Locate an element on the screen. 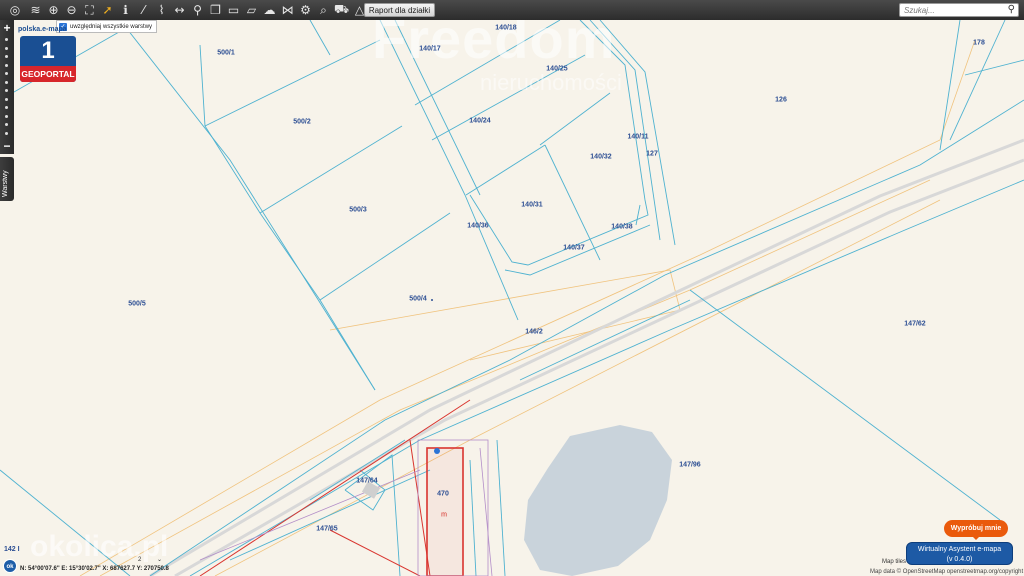 The image size is (1024, 576). logo-geoportal-text: GEOPORTAL is located at coordinates (48, 74).